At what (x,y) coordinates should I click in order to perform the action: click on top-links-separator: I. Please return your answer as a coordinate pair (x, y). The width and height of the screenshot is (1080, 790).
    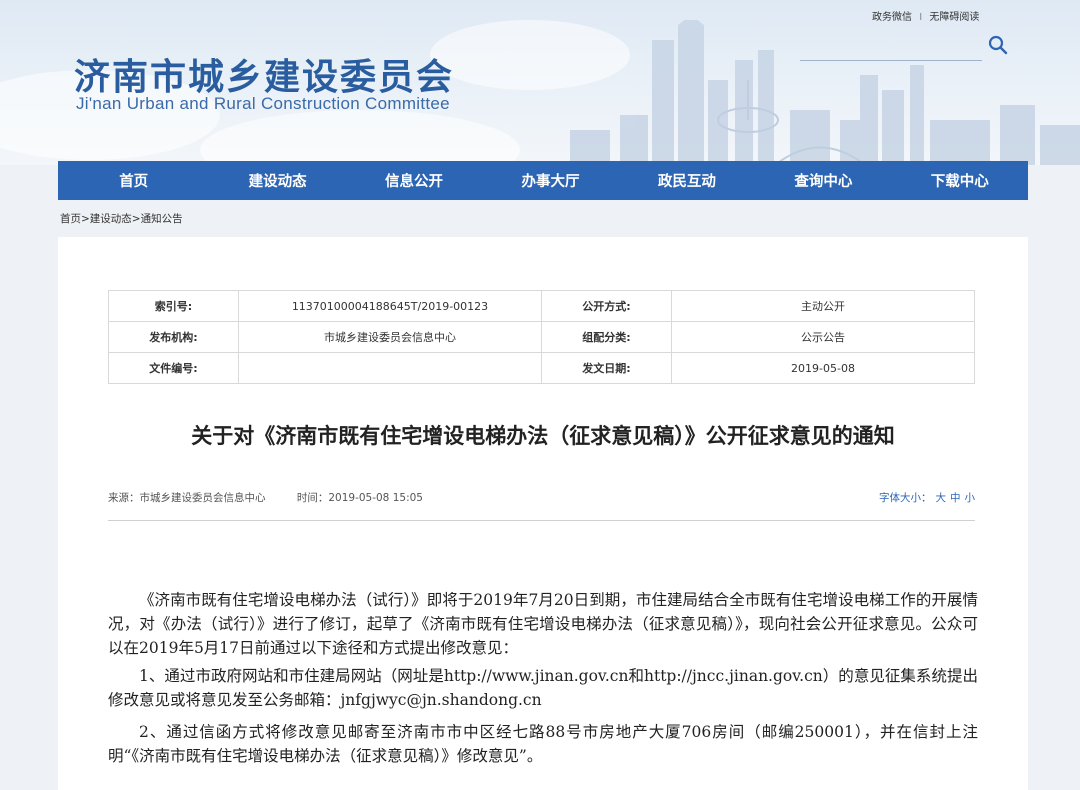
    Looking at the image, I should click on (921, 17).